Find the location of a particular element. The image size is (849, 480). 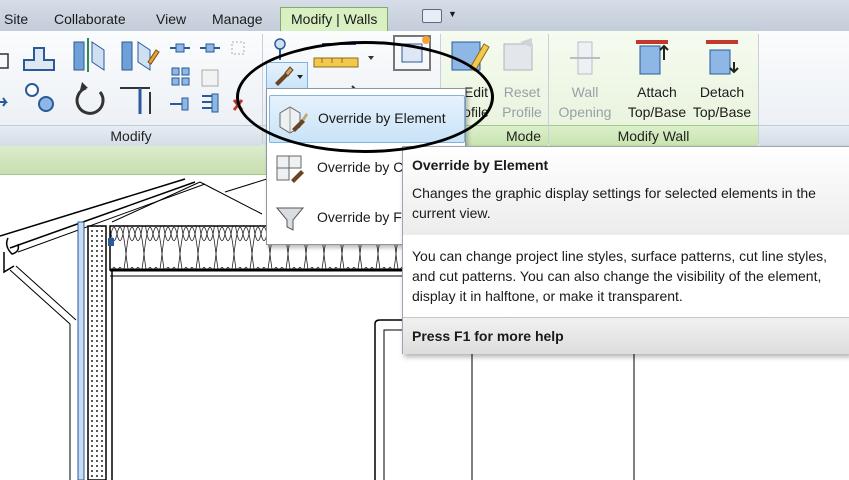

modify-tools-icon-group is located at coordinates (122, 76).